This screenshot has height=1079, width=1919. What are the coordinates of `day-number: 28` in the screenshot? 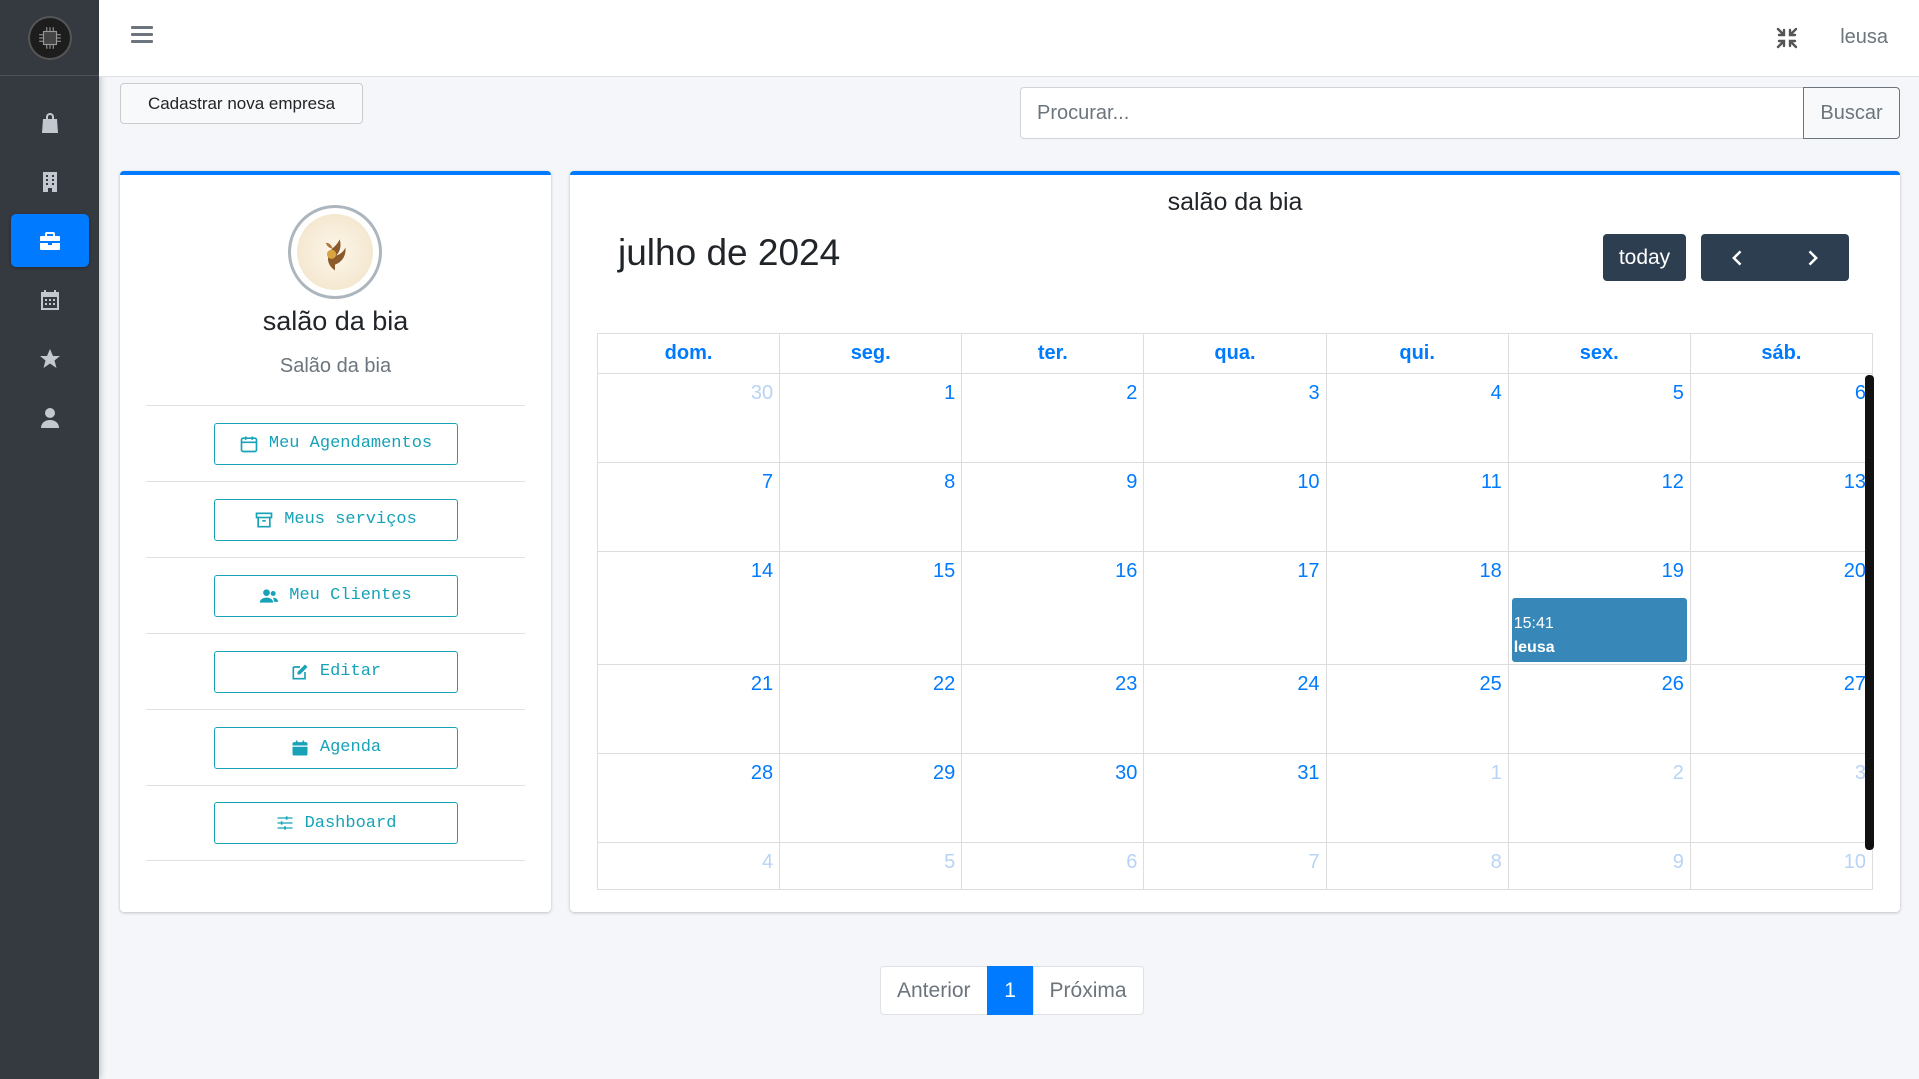 It's located at (762, 773).